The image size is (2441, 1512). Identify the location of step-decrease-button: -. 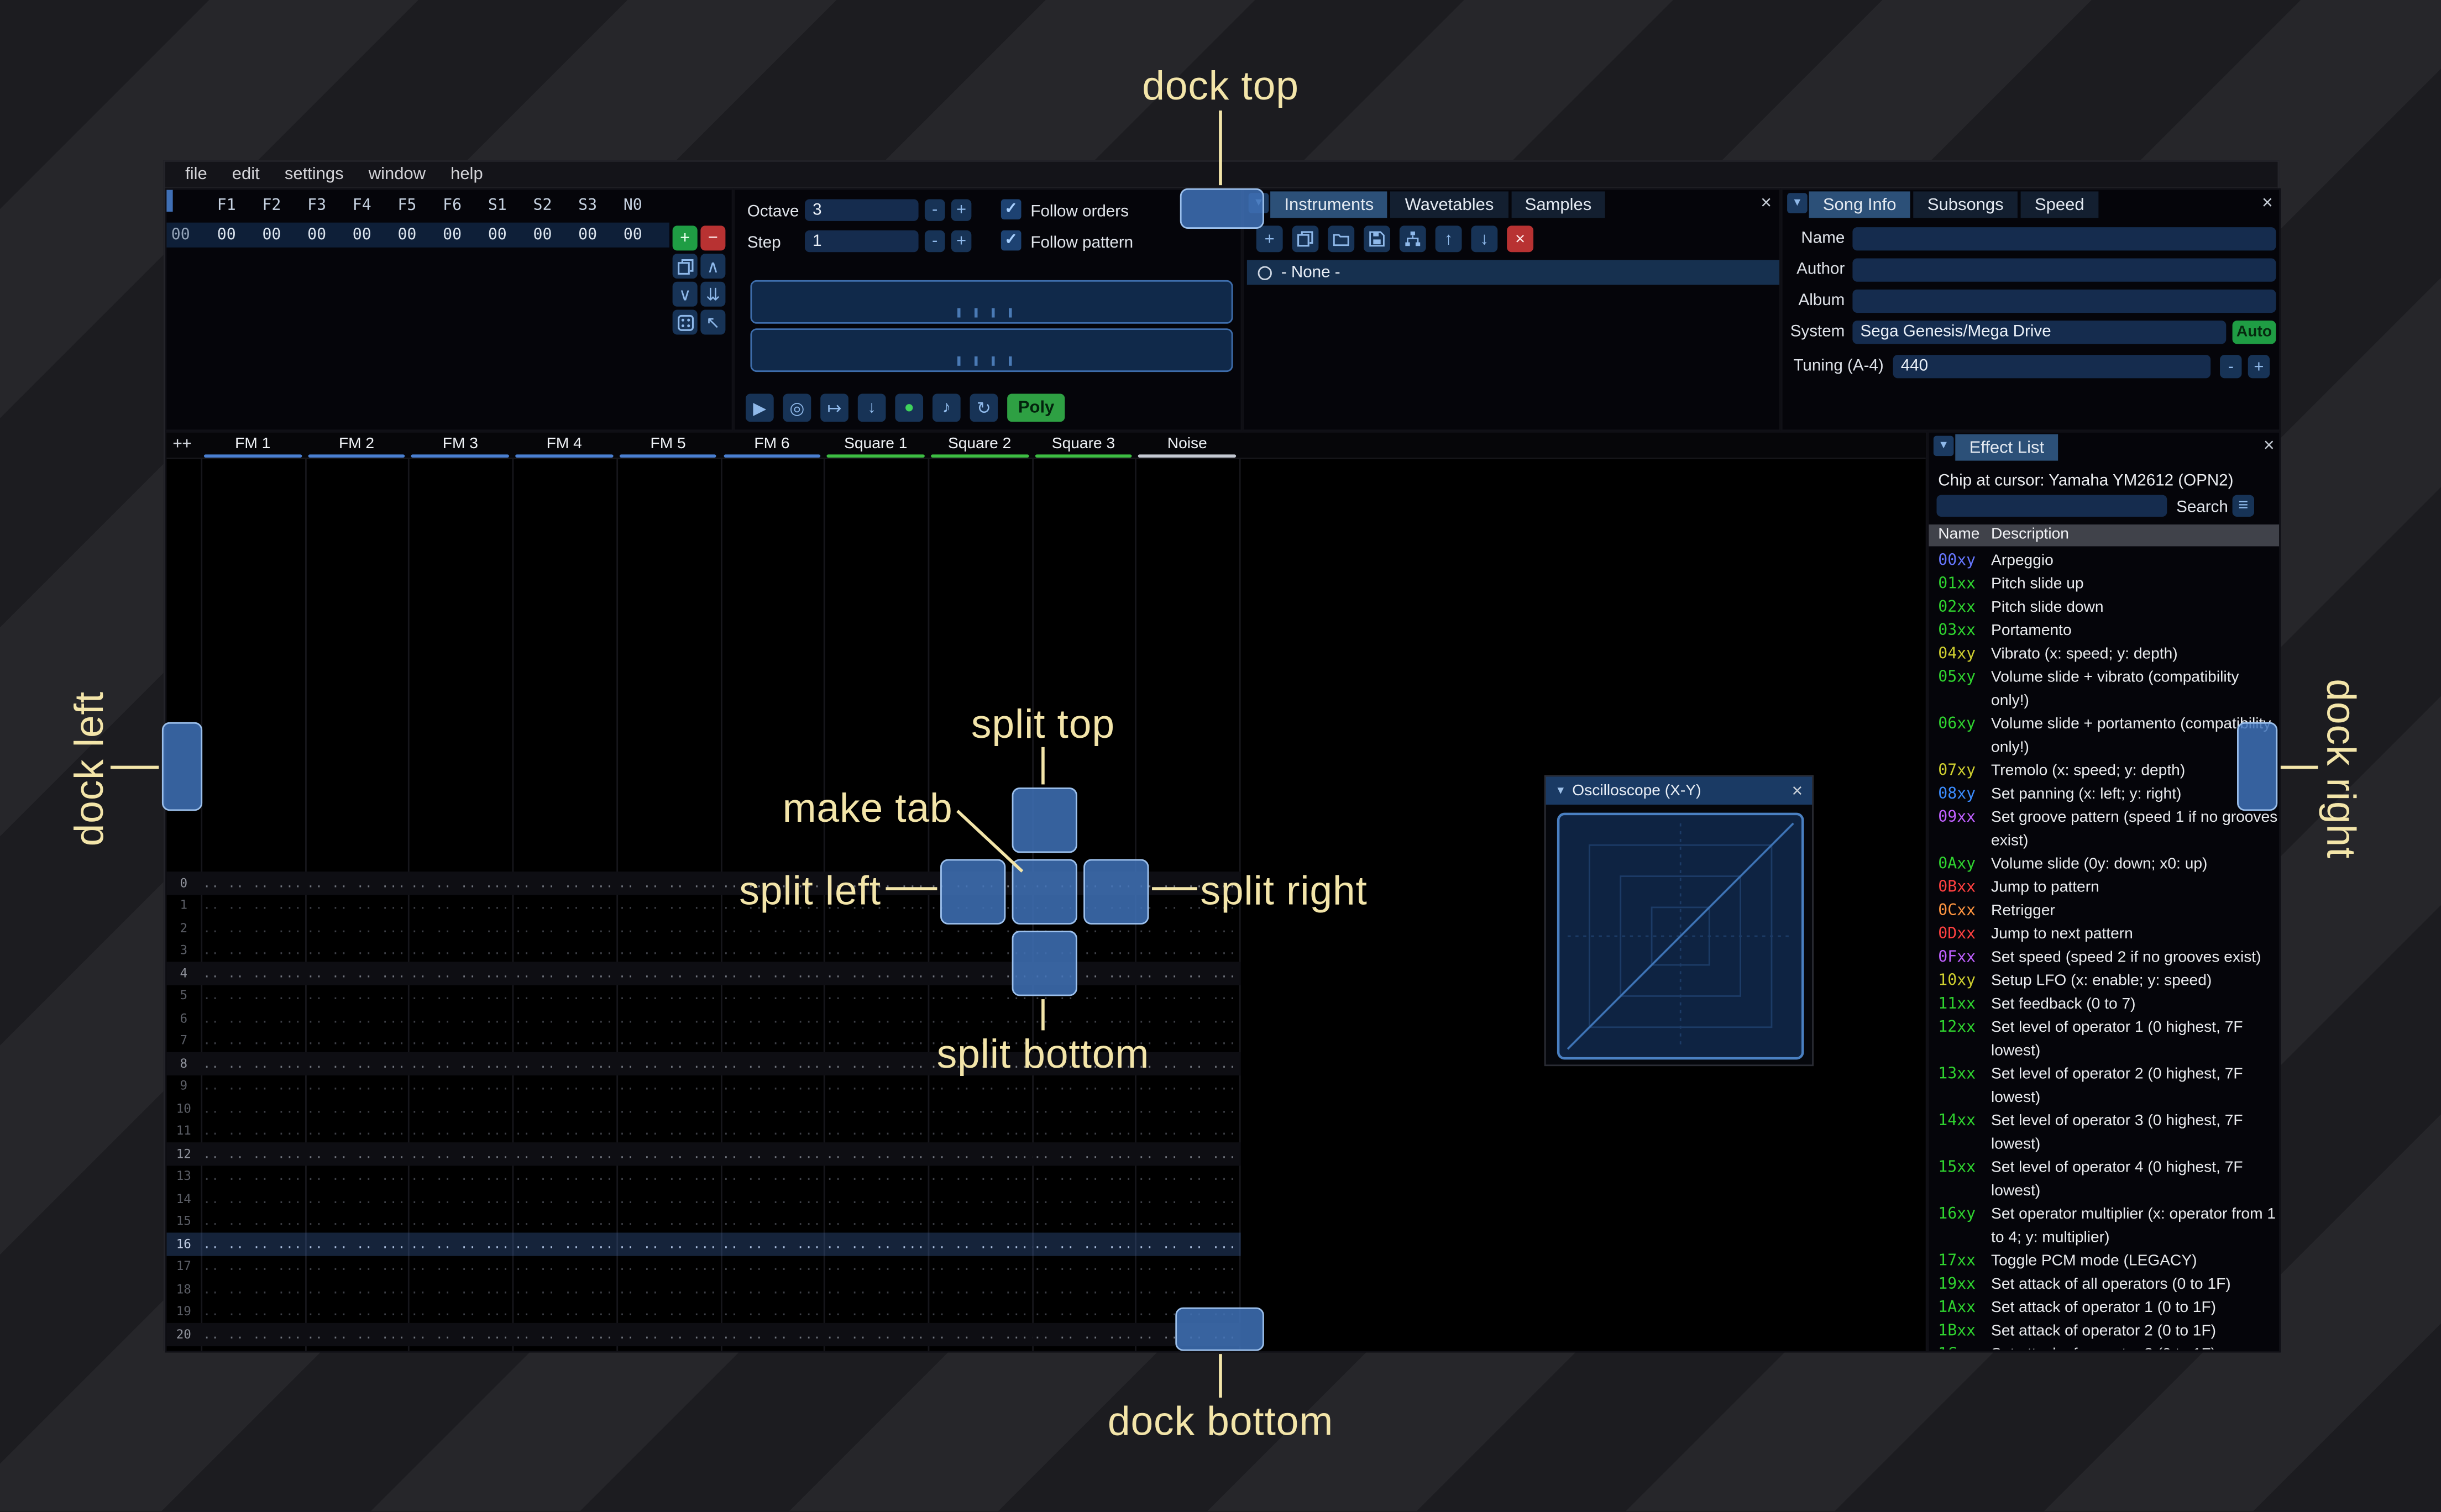
(934, 242).